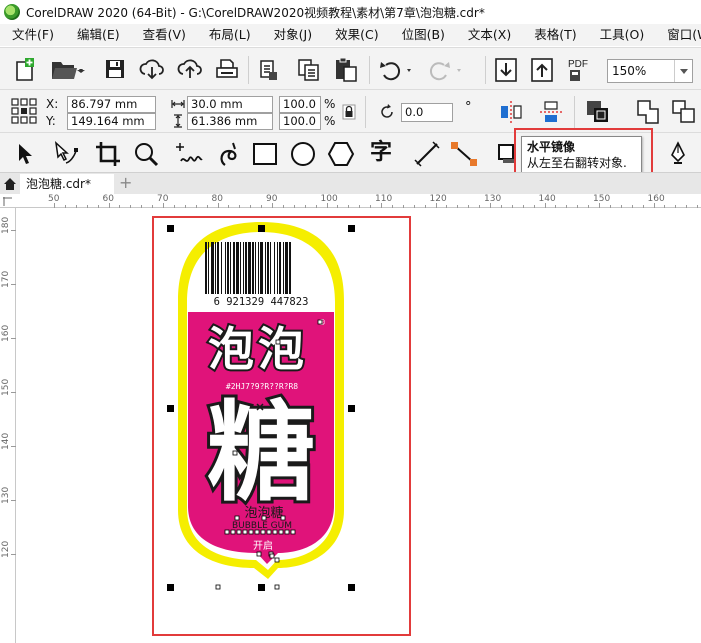 The height and width of the screenshot is (643, 701). What do you see at coordinates (447, 70) in the screenshot?
I see `redo-icon` at bounding box center [447, 70].